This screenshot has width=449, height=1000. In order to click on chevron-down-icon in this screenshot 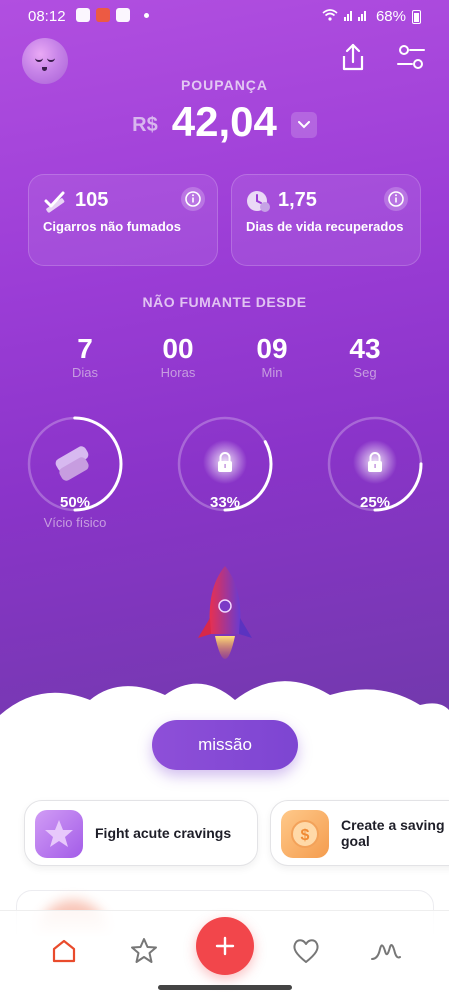, I will do `click(303, 125)`.